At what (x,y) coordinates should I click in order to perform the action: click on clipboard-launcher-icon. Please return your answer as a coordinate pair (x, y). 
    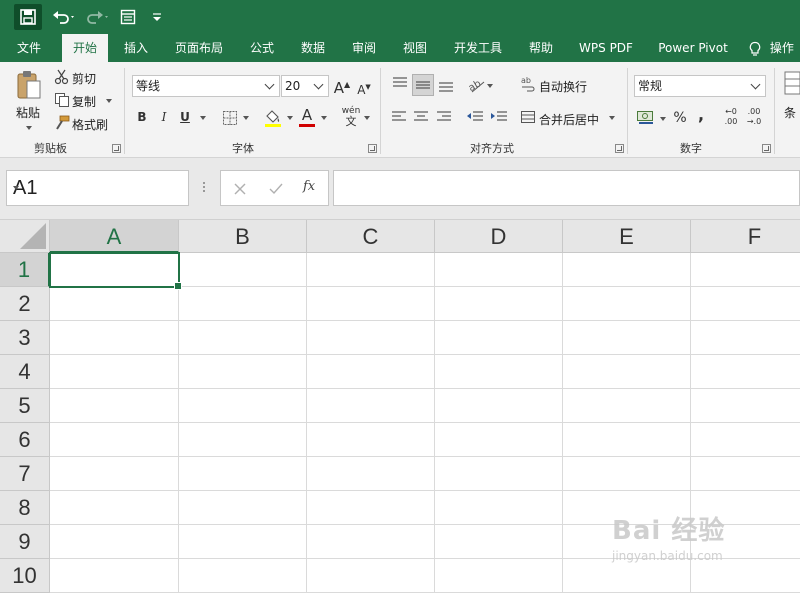
    Looking at the image, I should click on (116, 148).